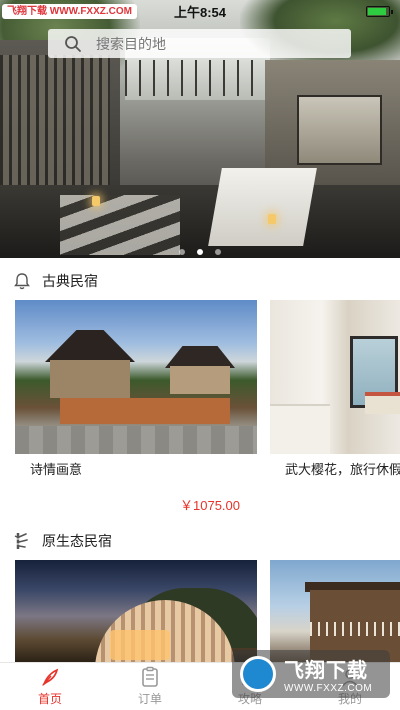  Describe the element at coordinates (326, 671) in the screenshot. I see `watermark-main: 飞翔下载` at that location.